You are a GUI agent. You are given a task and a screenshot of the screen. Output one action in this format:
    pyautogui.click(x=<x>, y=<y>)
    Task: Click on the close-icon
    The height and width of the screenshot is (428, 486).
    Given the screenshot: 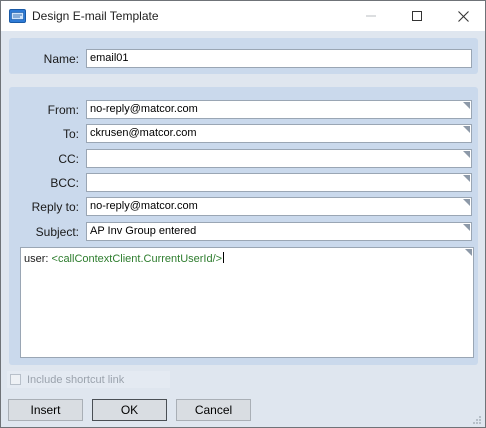 What is the action you would take?
    pyautogui.click(x=463, y=16)
    